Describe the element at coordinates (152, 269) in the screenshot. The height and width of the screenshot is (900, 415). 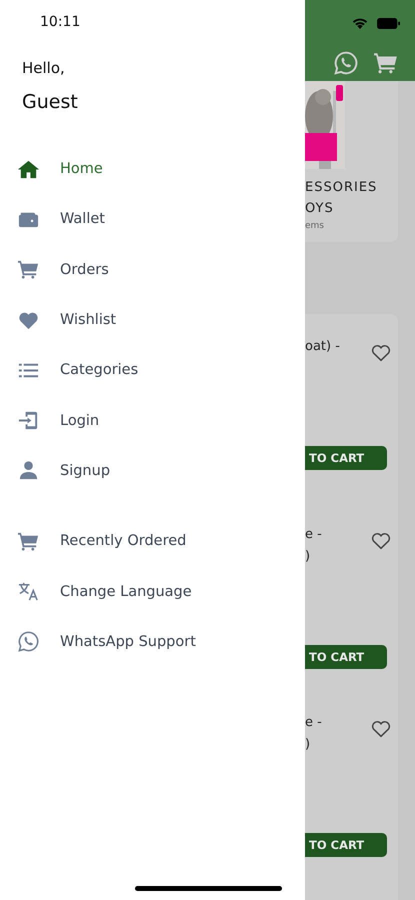
I see `menu-item: Orders` at that location.